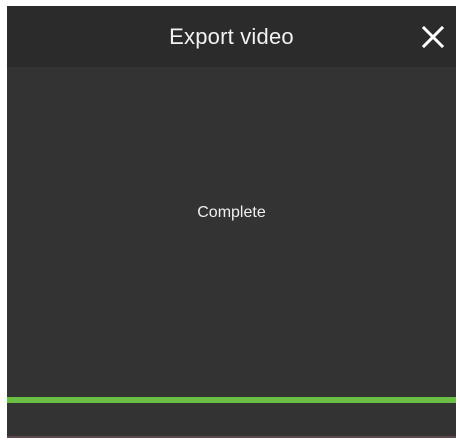 The image size is (460, 441). I want to click on close-button, so click(433, 37).